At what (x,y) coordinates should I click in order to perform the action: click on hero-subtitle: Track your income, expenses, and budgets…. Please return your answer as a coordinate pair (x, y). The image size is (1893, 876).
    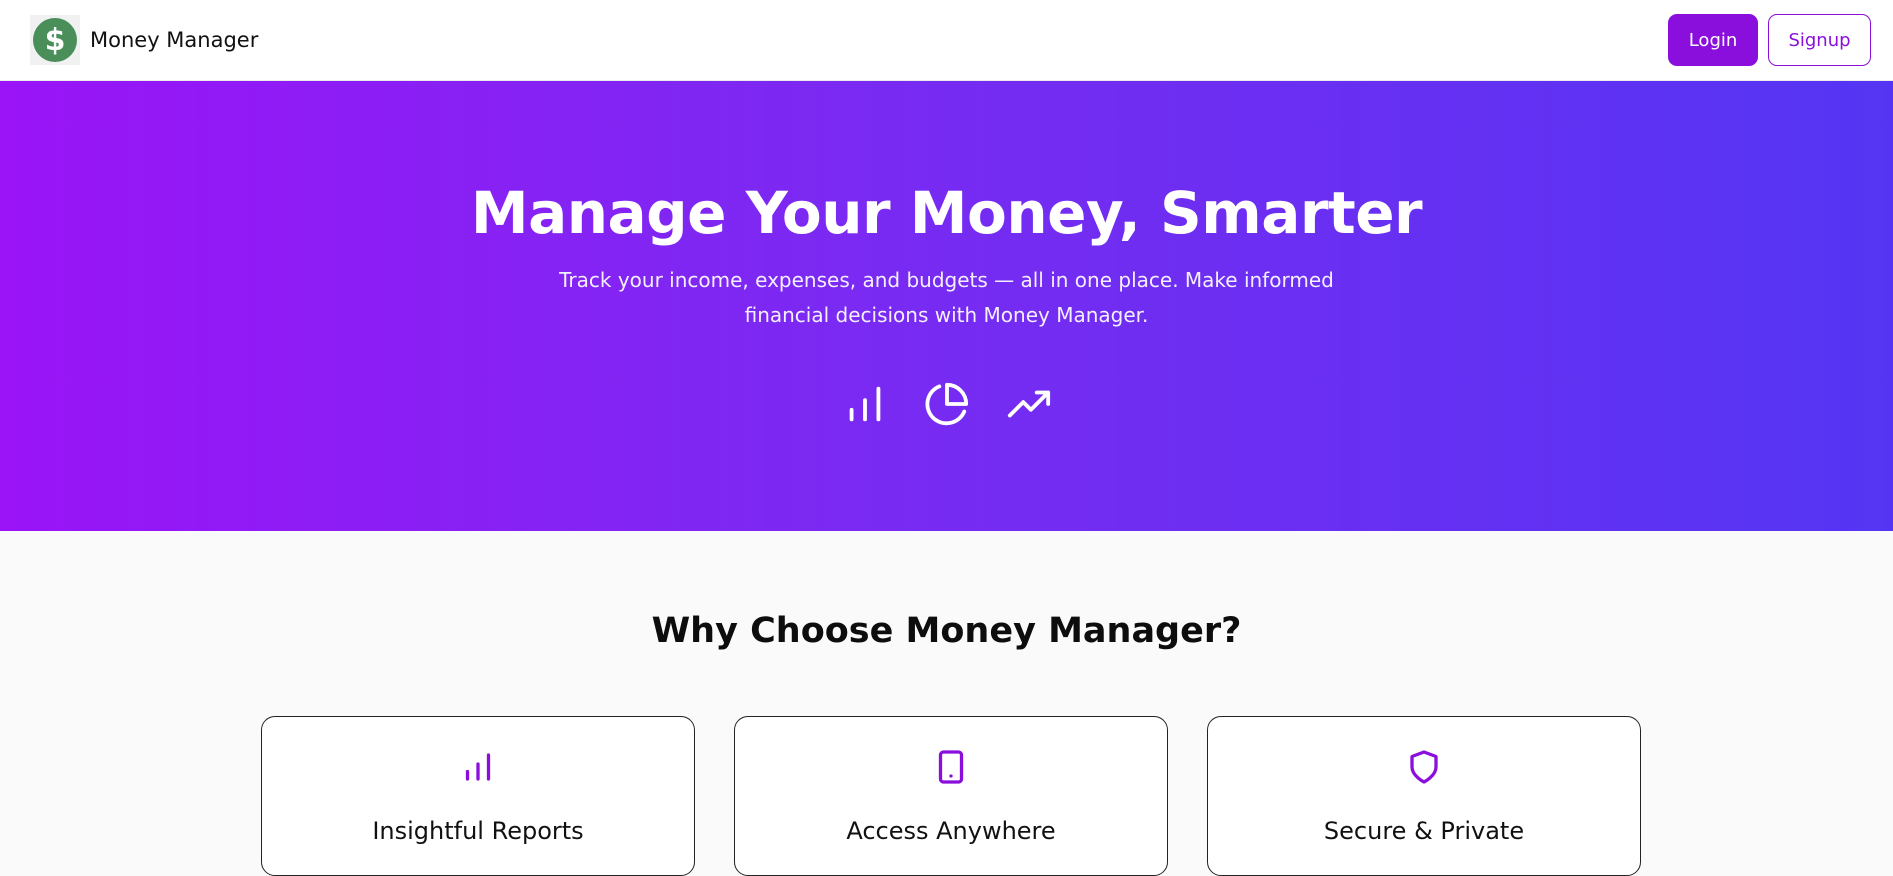
    Looking at the image, I should click on (946, 297).